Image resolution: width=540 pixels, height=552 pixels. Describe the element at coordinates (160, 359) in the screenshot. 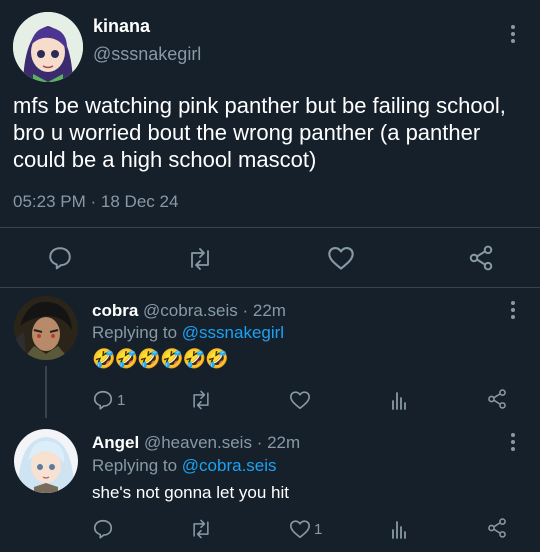

I see `reply-text: 🤣🤣🤣🤣🤣🤣` at that location.